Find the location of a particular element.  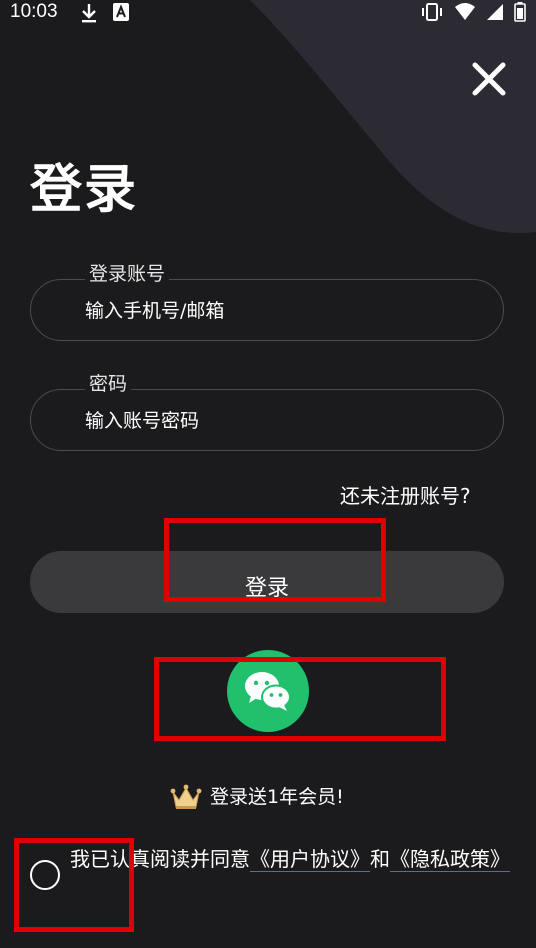

agreement-text: 我已认真阅读并同意《用户协议》和《隐私政策》 is located at coordinates (290, 859).